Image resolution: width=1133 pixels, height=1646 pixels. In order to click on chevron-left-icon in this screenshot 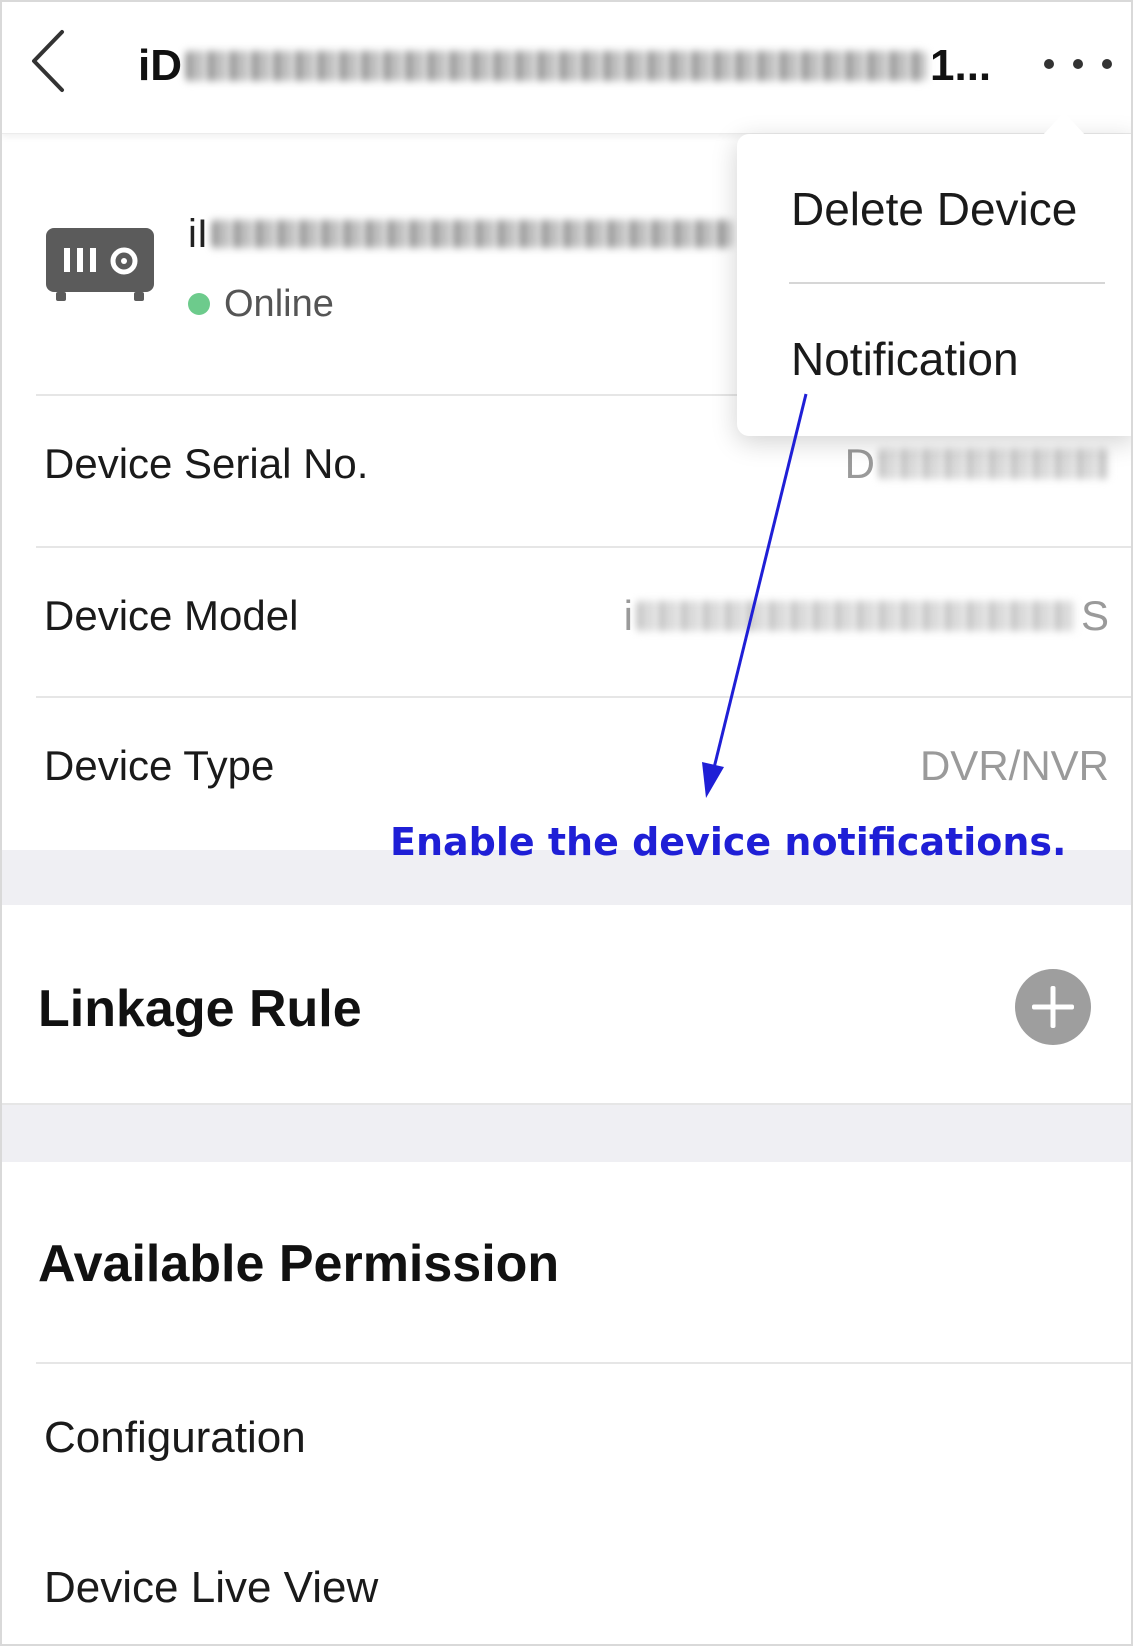, I will do `click(48, 61)`.